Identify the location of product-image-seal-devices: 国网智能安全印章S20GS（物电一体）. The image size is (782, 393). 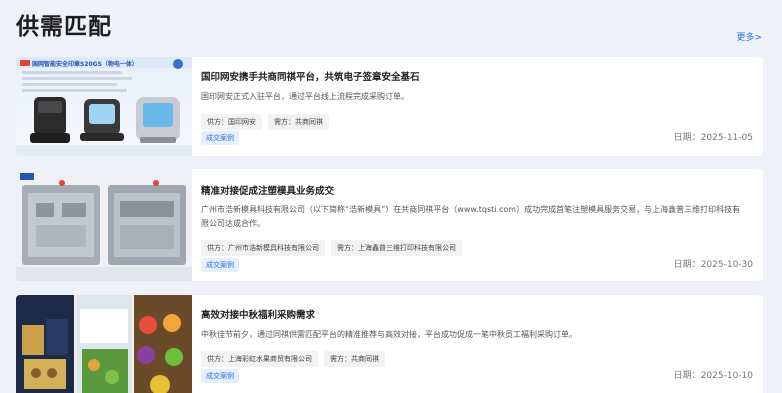
(104, 106).